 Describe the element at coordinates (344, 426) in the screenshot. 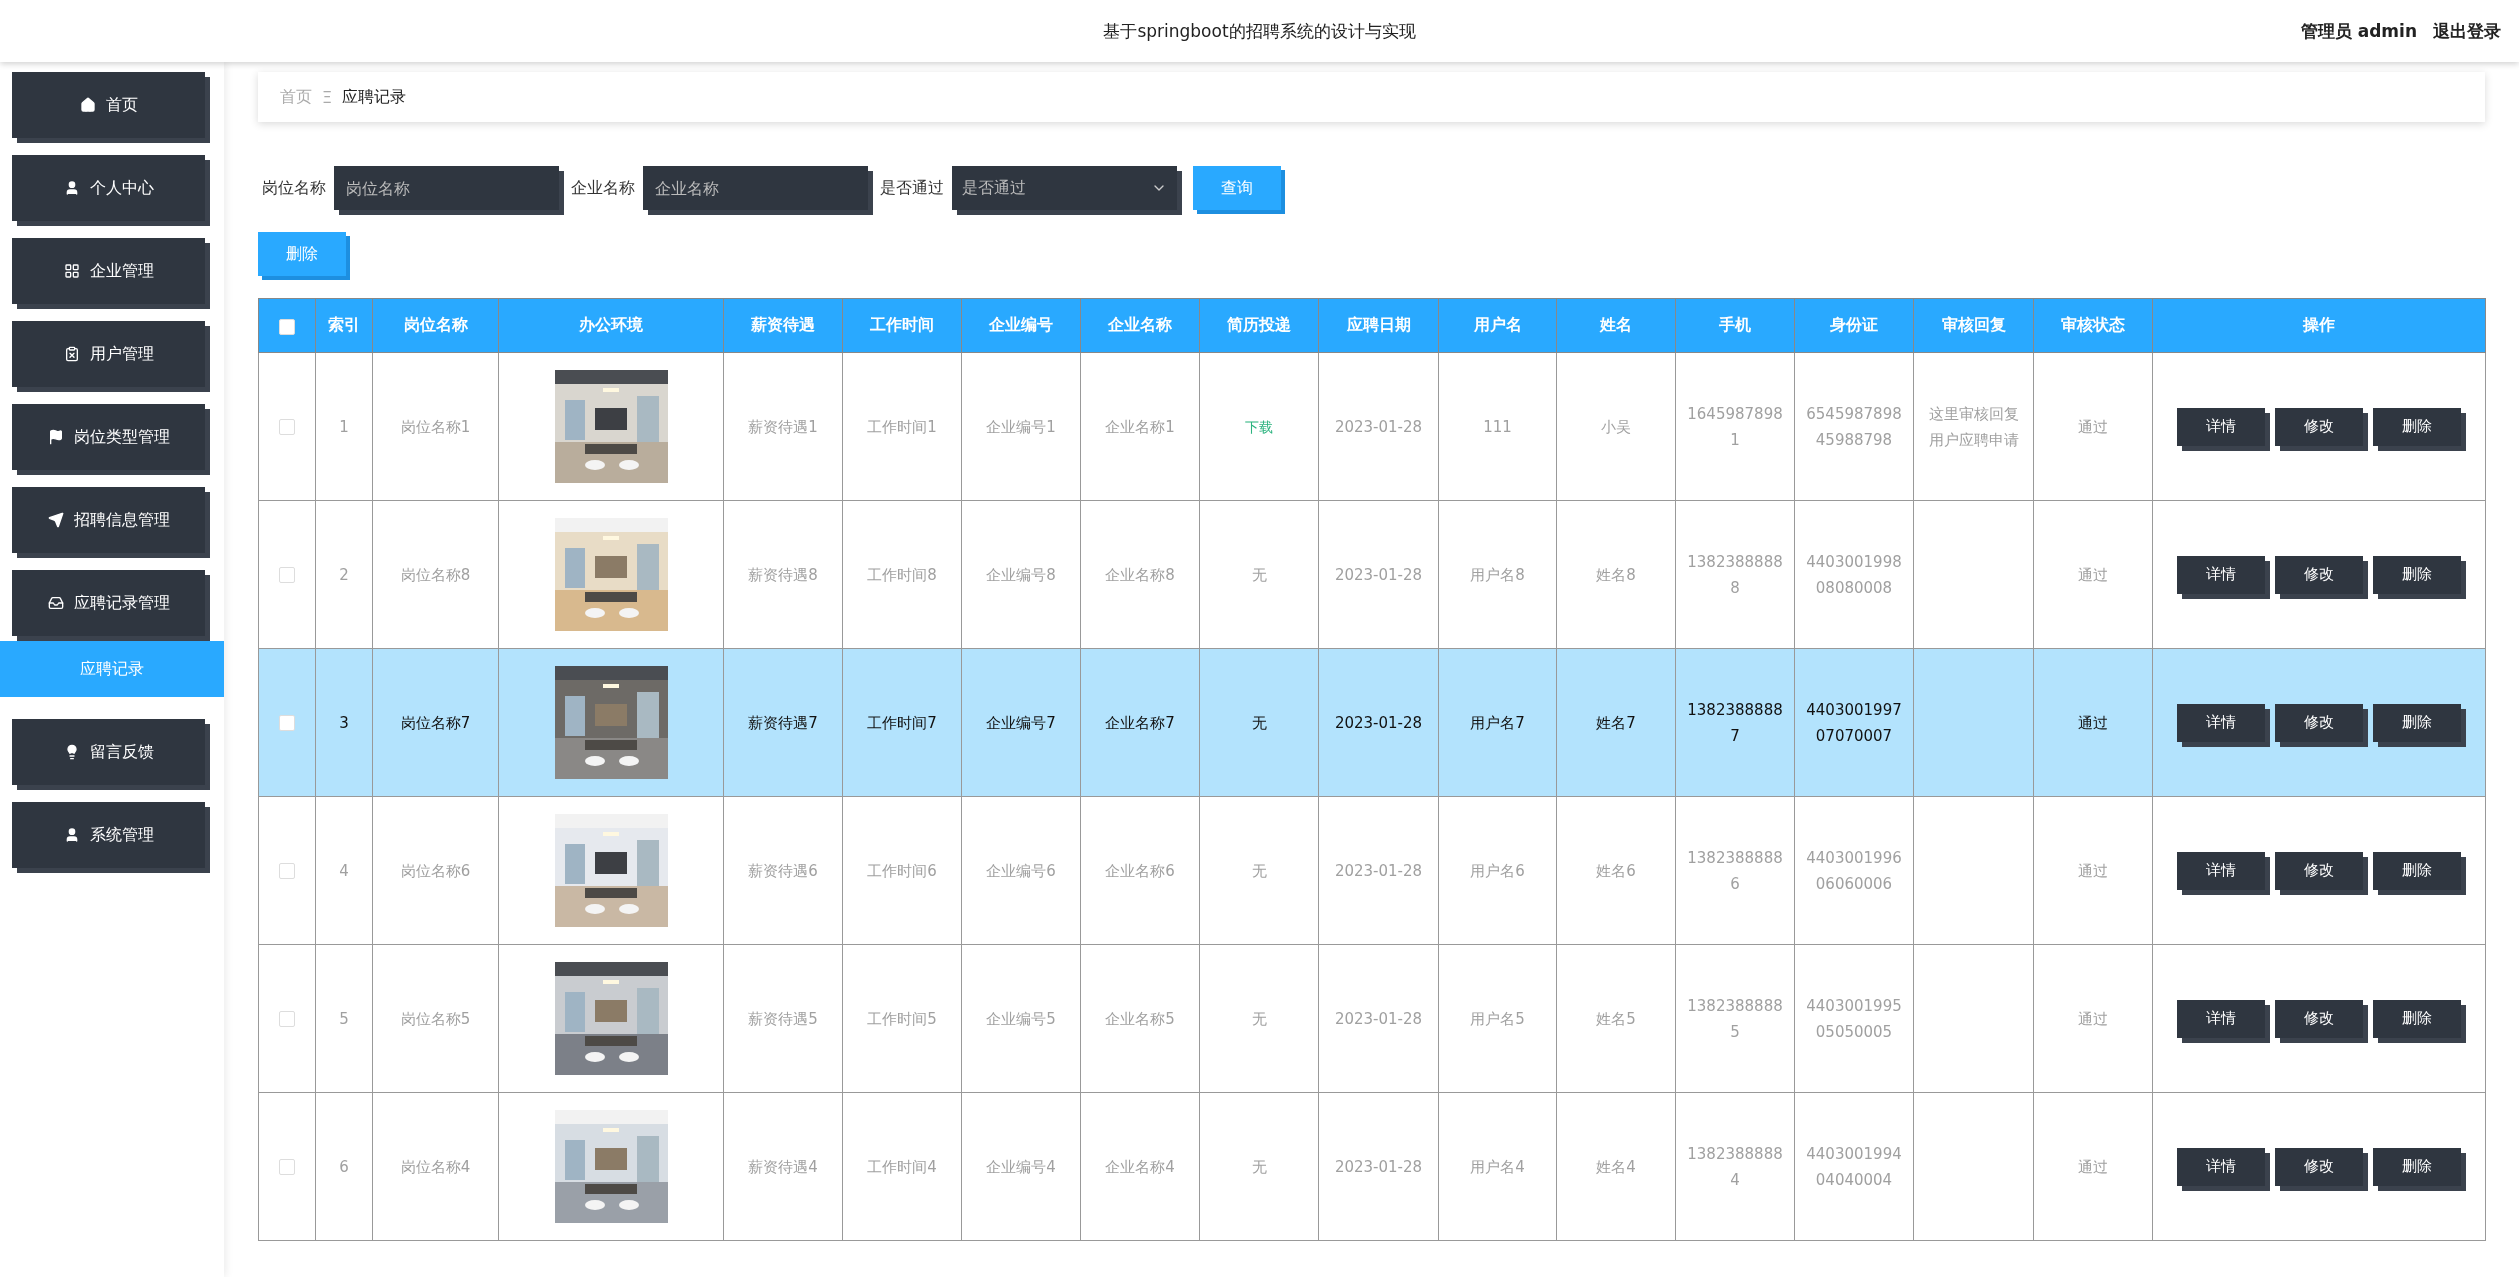

I see `table-cell: 1` at that location.